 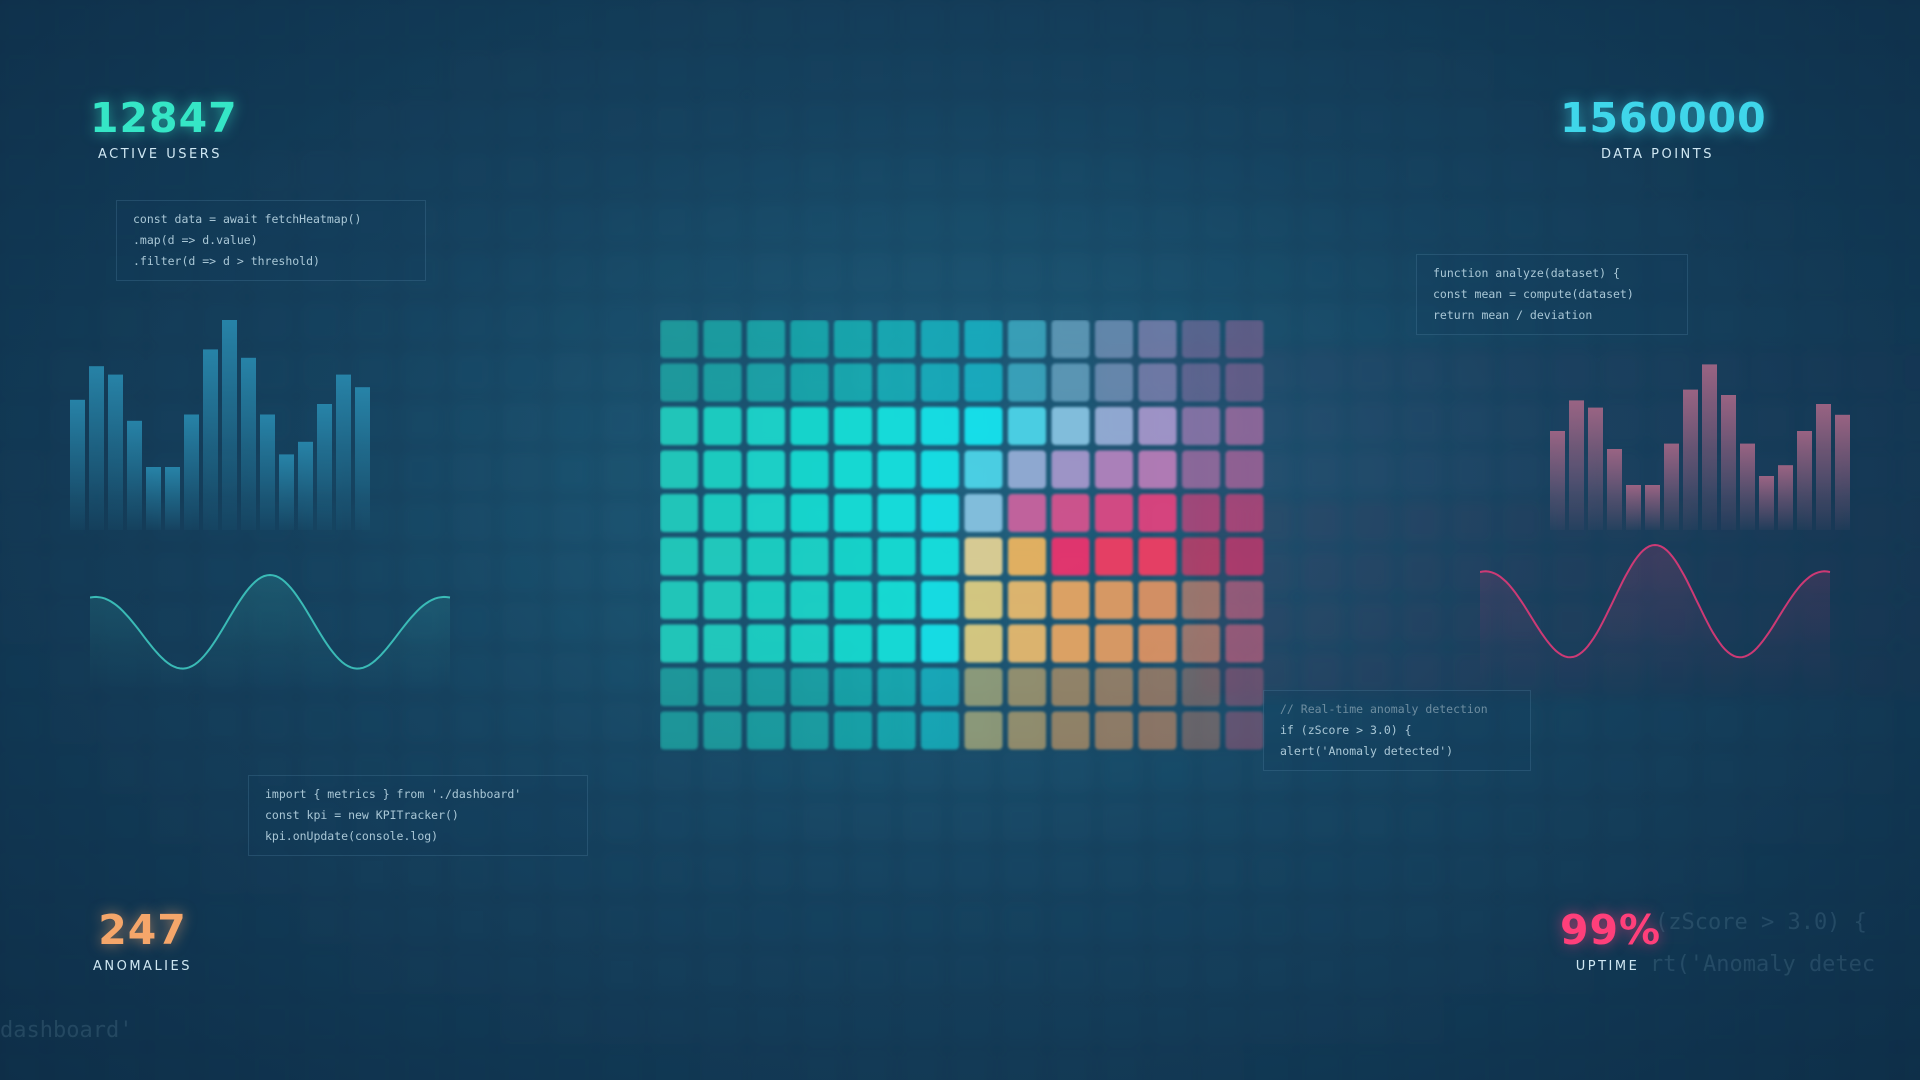 I want to click on data-points-value: 1560000, so click(x=1663, y=118).